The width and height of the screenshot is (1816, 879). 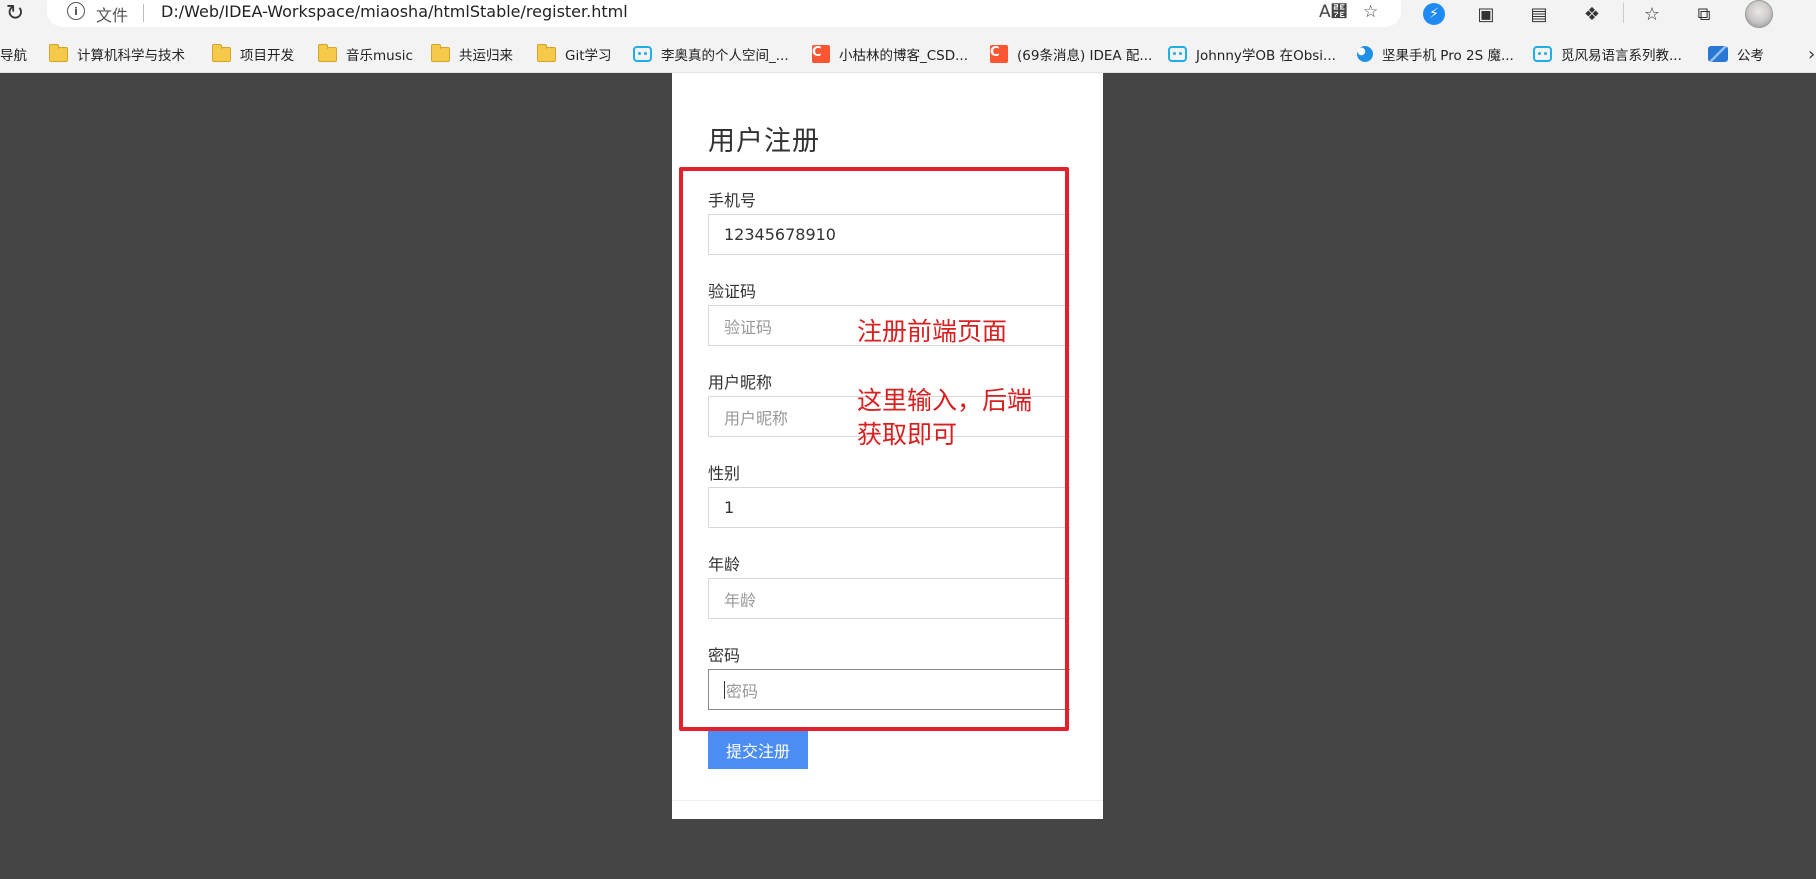 What do you see at coordinates (740, 382) in the screenshot?
I see `nickname-label: 用户昵称` at bounding box center [740, 382].